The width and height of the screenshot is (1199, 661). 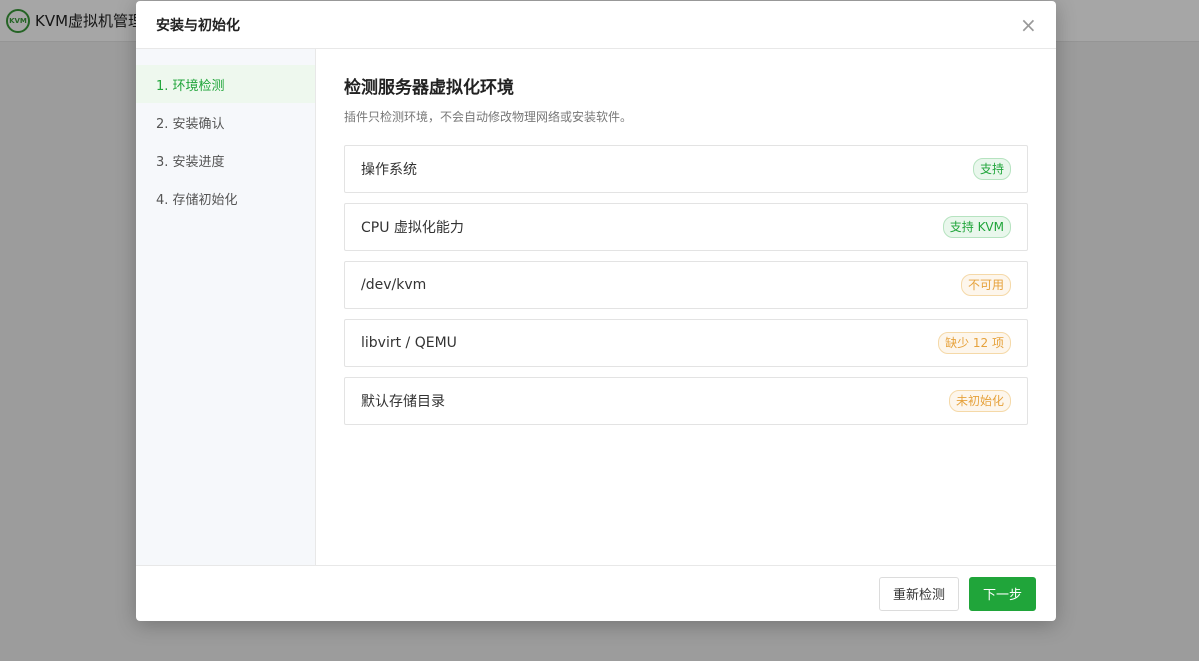 What do you see at coordinates (190, 124) in the screenshot?
I see `step-label: 2. 安装确认` at bounding box center [190, 124].